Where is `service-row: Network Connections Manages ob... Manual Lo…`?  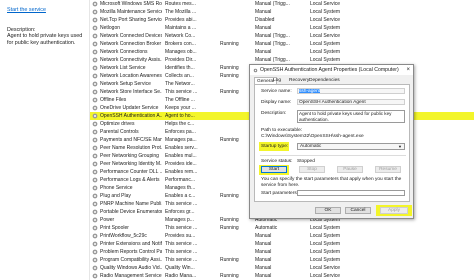
service-row: Network Connections Manages ob... Manual Lo… is located at coordinates (282, 52).